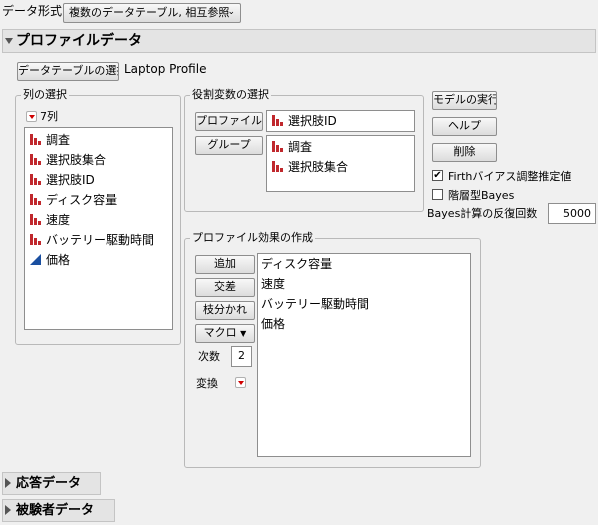  What do you see at coordinates (243, 333) in the screenshot?
I see `triangle-down-icon: ▼` at bounding box center [243, 333].